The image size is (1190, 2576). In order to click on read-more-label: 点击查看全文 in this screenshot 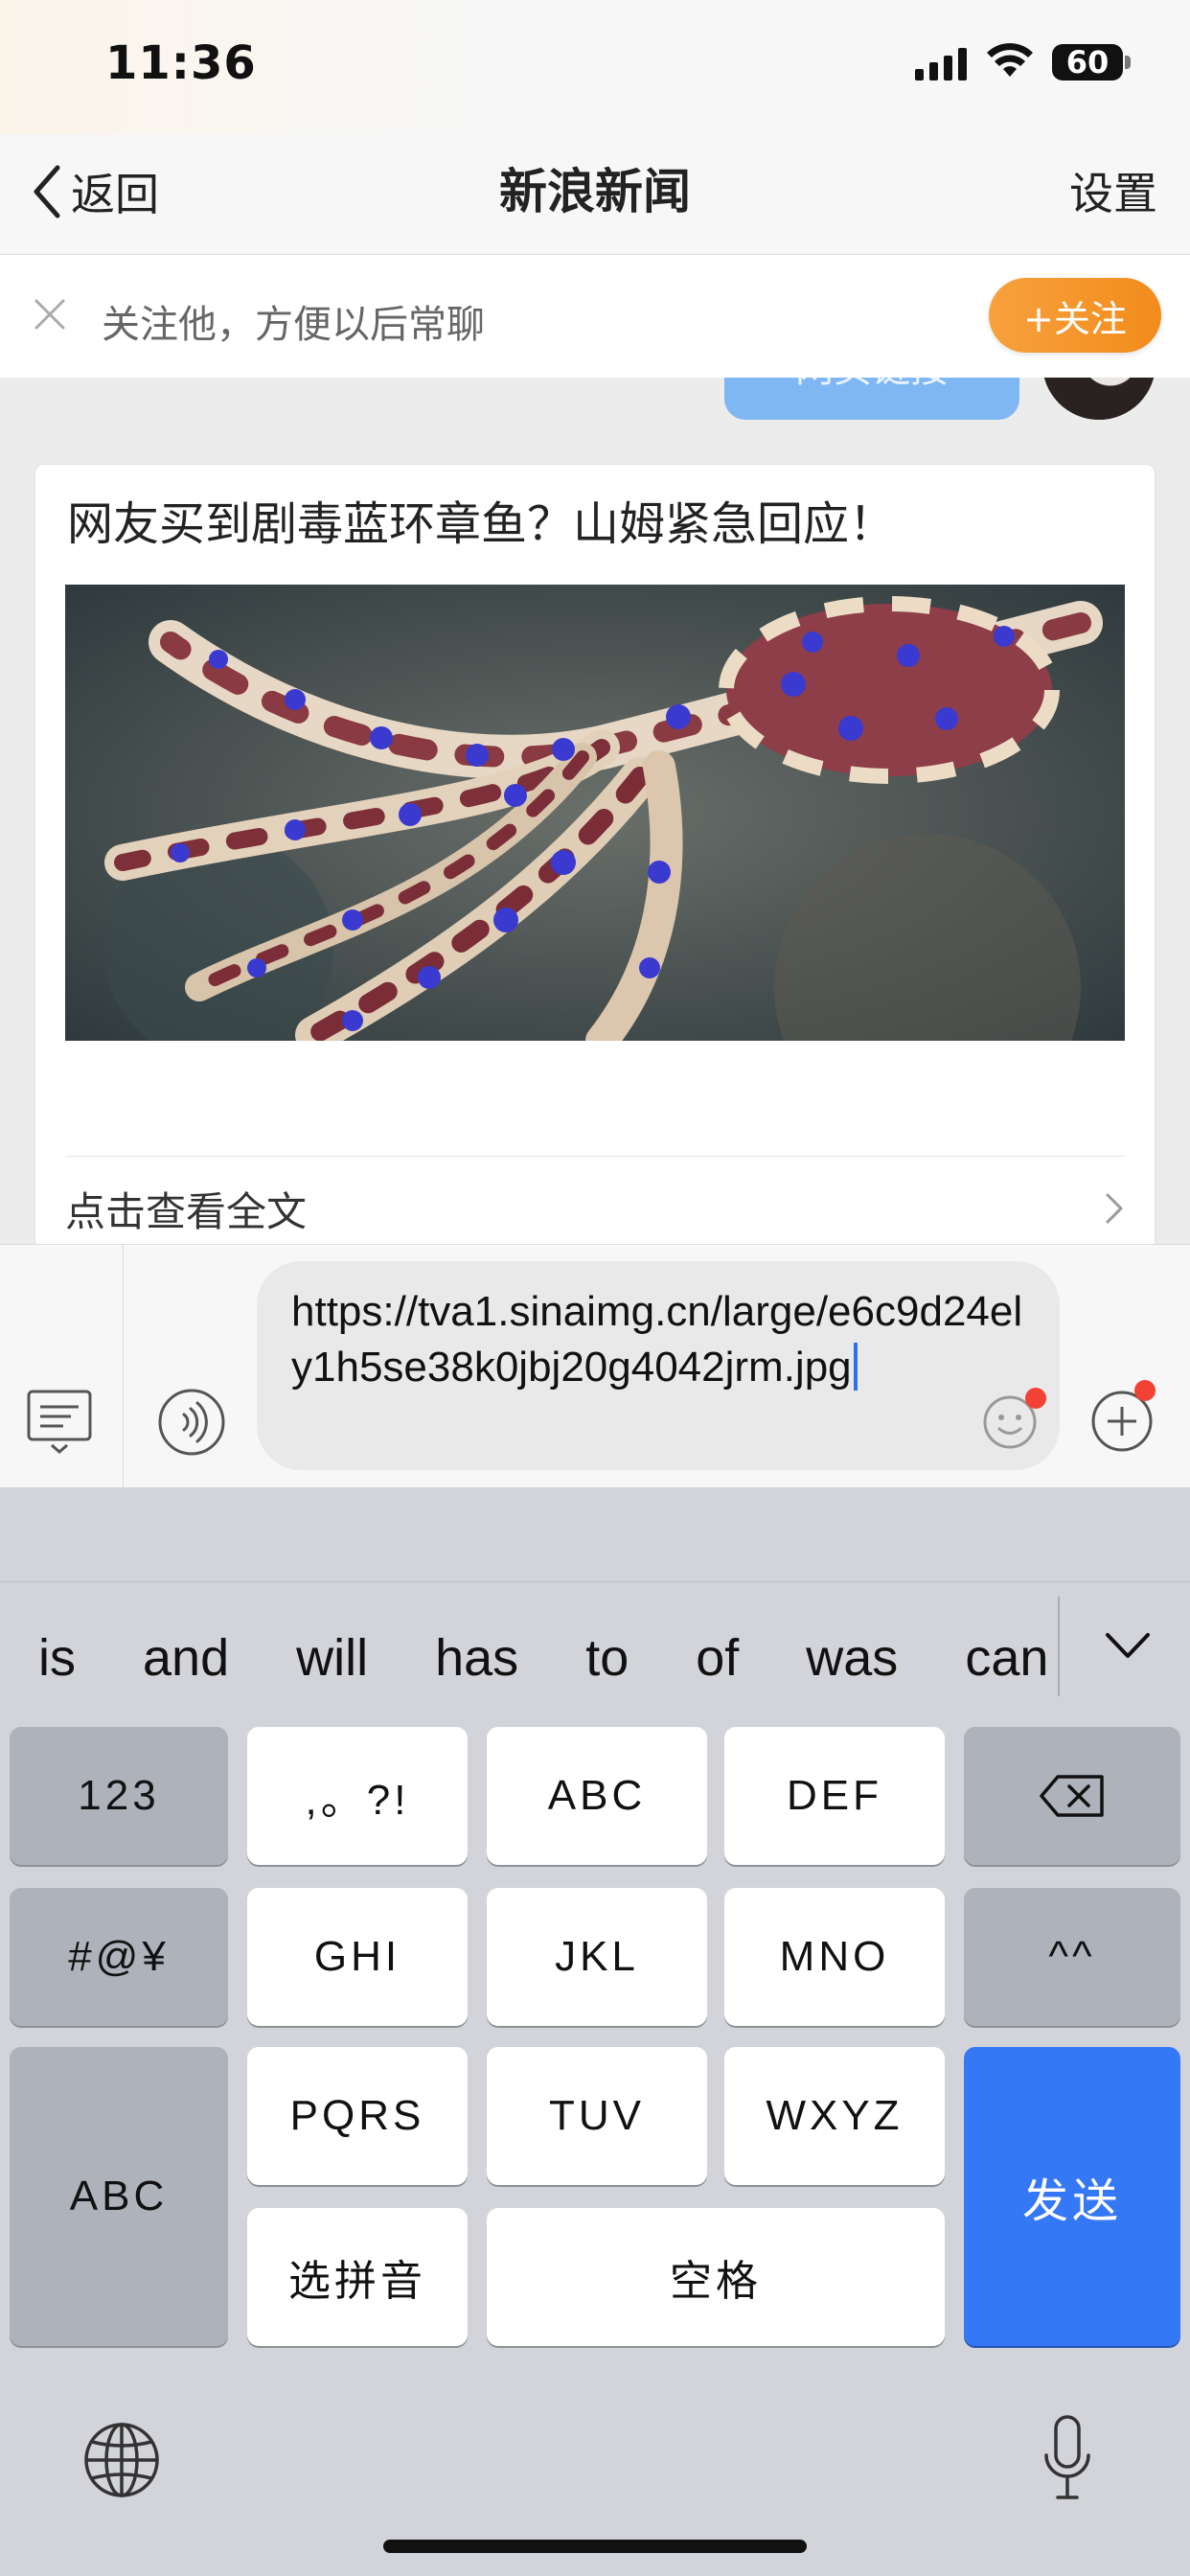, I will do `click(187, 1211)`.